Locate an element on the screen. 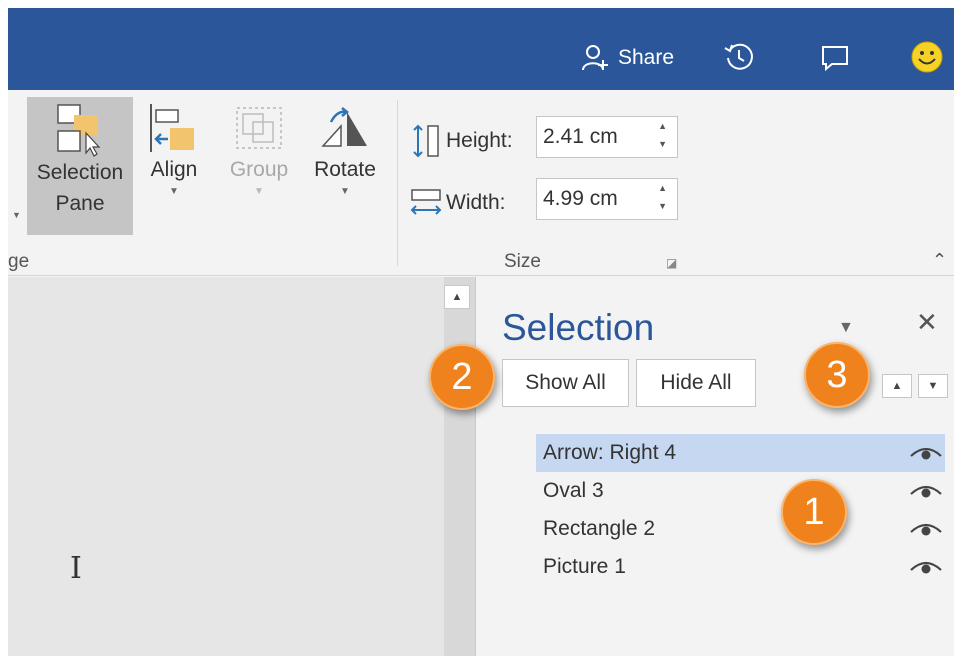 This screenshot has height=660, width=962. selection-pane-label: Selection Pane is located at coordinates (80, 188).